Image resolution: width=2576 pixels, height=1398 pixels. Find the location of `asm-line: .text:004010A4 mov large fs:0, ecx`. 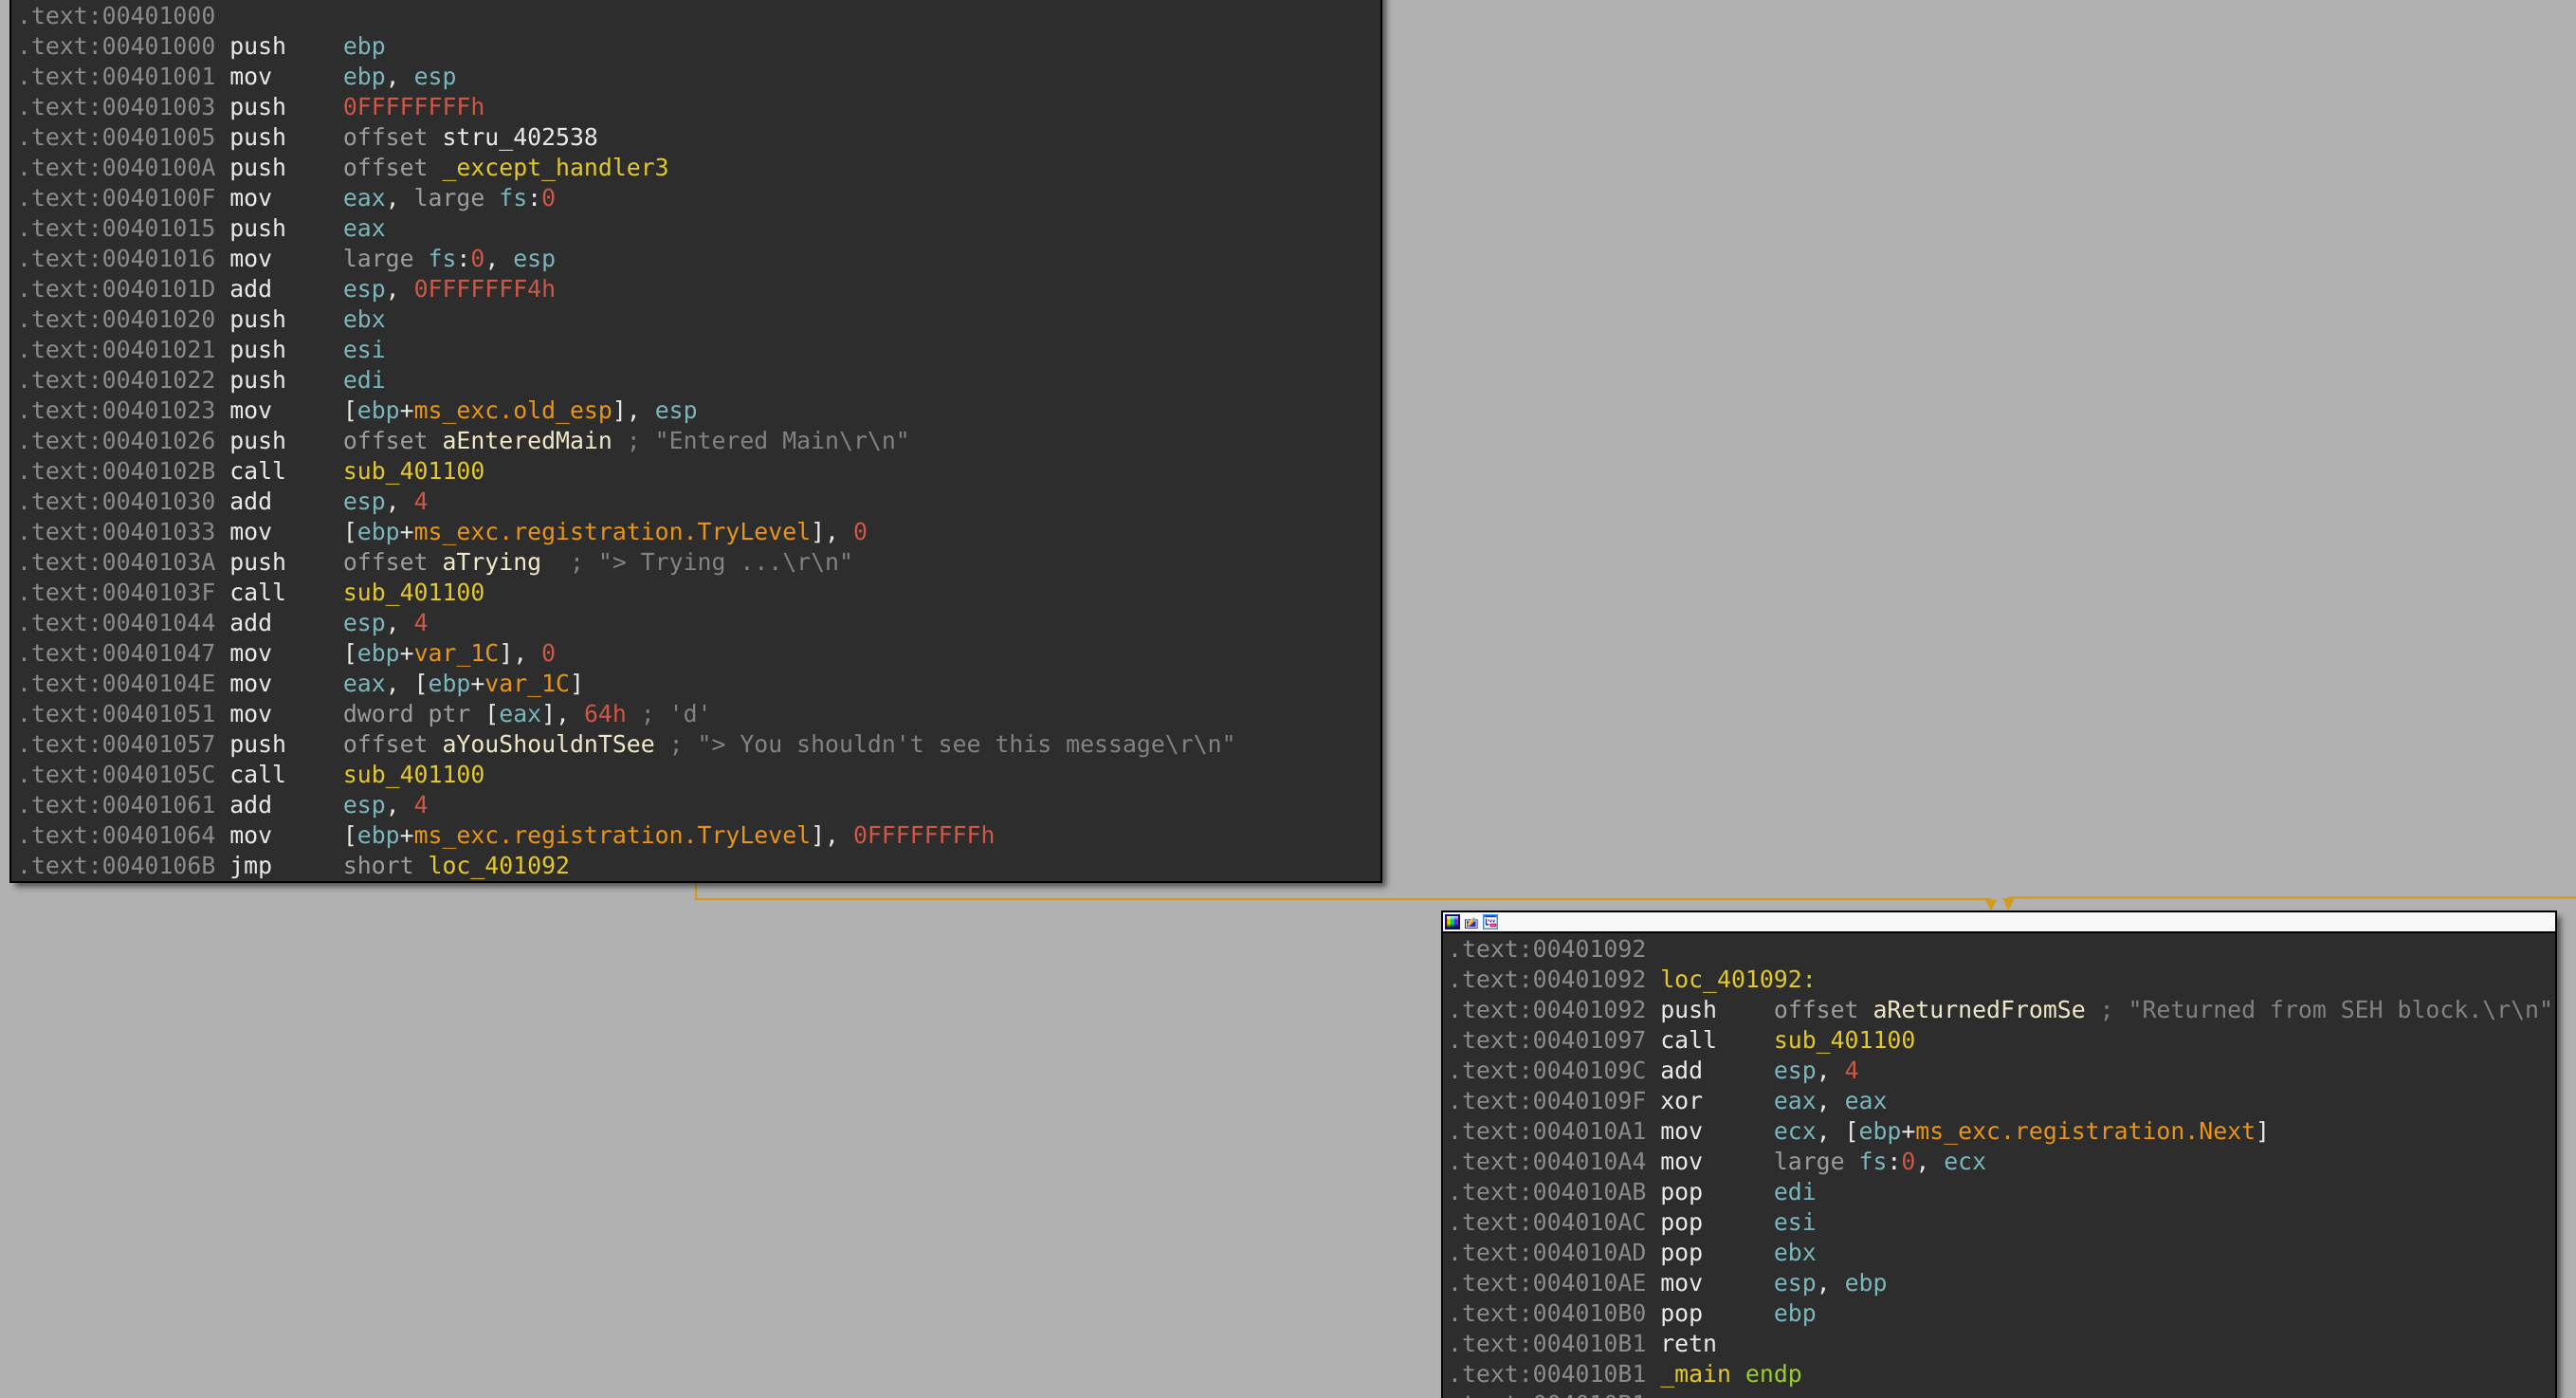

asm-line: .text:004010A4 mov large fs:0, ecx is located at coordinates (2001, 1162).